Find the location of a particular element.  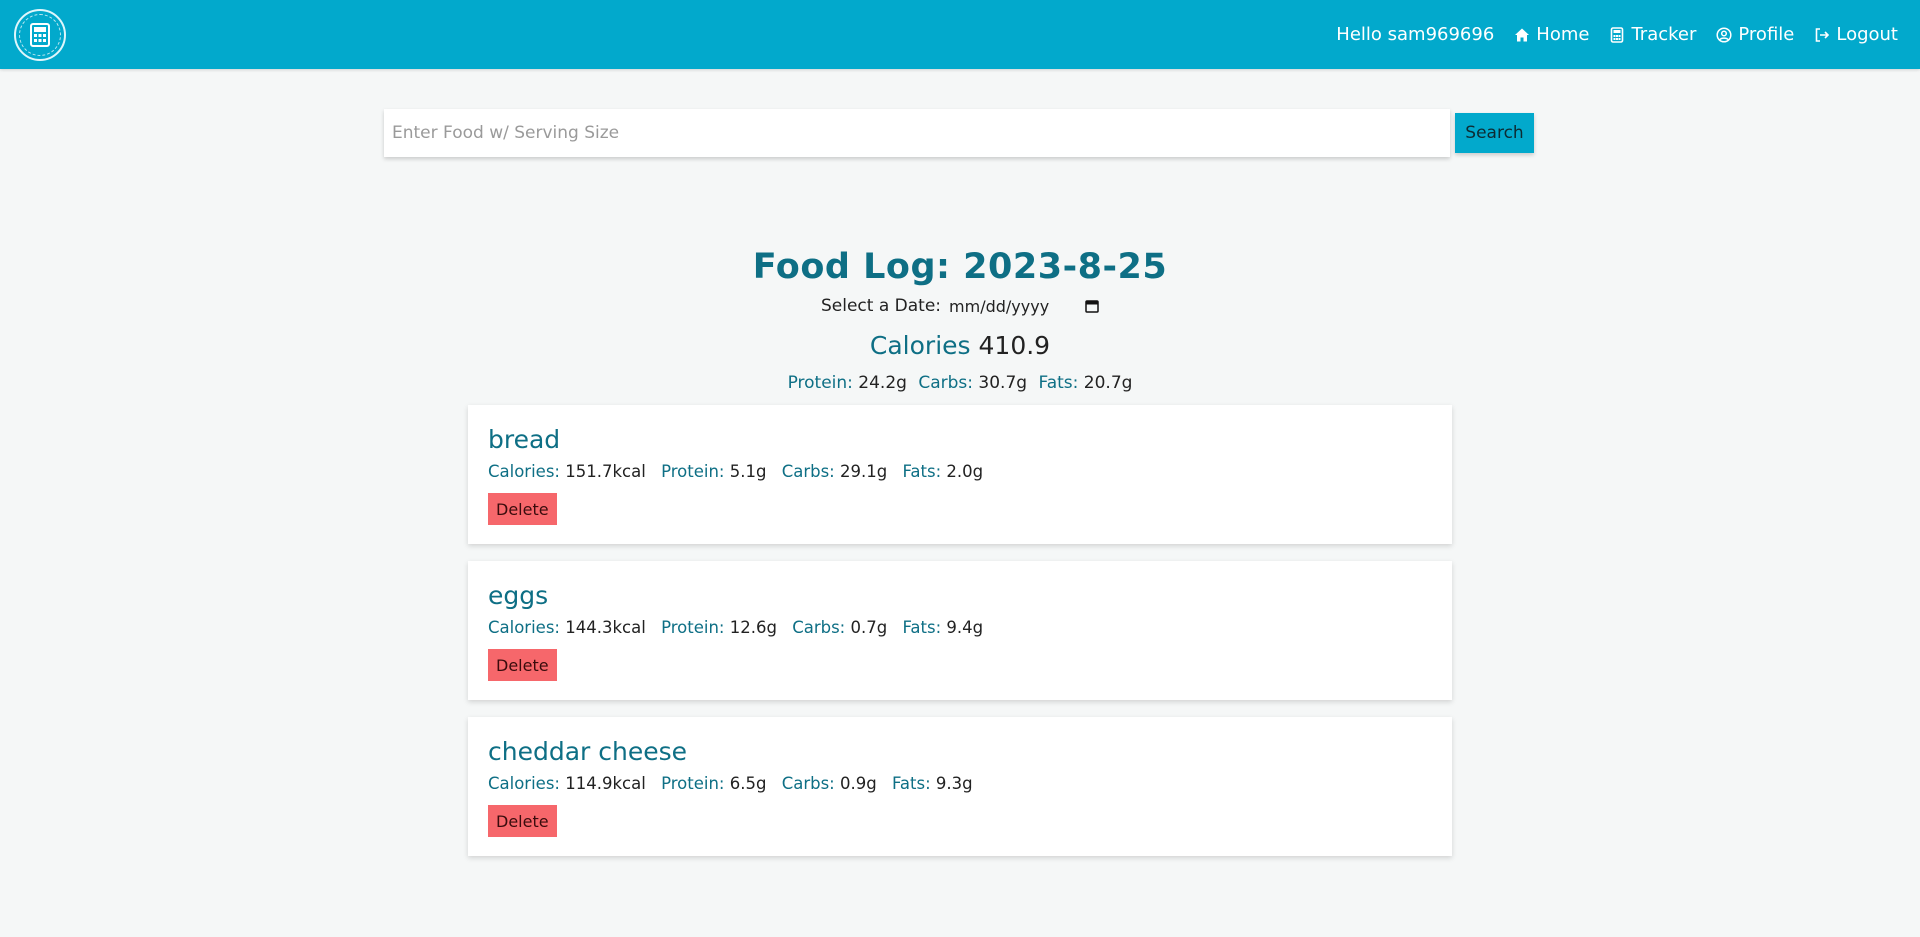

carbs-total: Carbs: 30.7g is located at coordinates (975, 383).